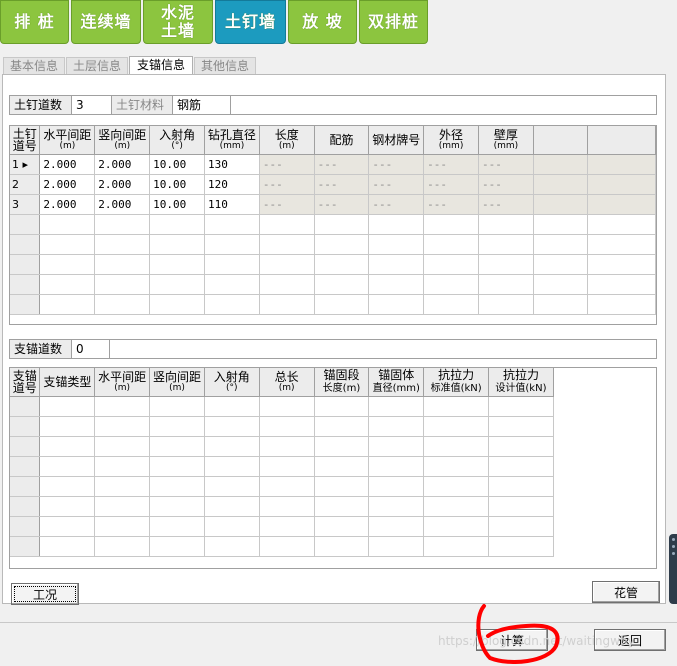 This screenshot has width=677, height=666. Describe the element at coordinates (333, 164) in the screenshot. I see `table-row: 1 ▸ 2.000 2.000 10.00 130 --- --- --- --- ---` at that location.